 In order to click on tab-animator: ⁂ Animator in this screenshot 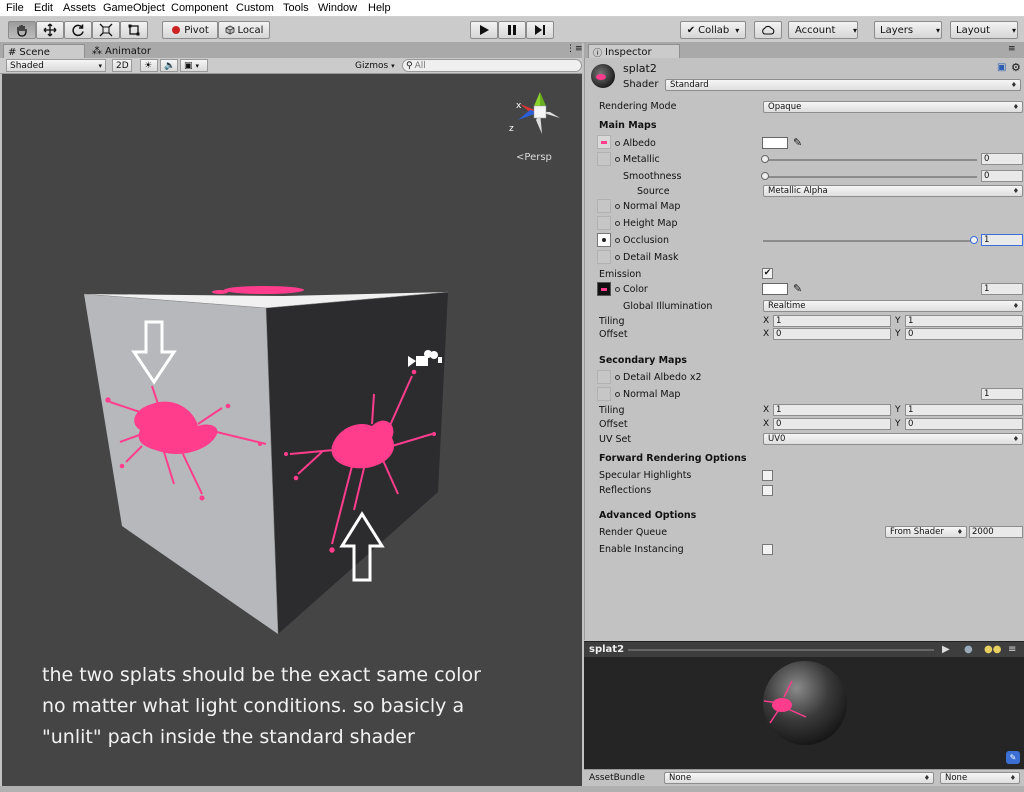, I will do `click(128, 51)`.